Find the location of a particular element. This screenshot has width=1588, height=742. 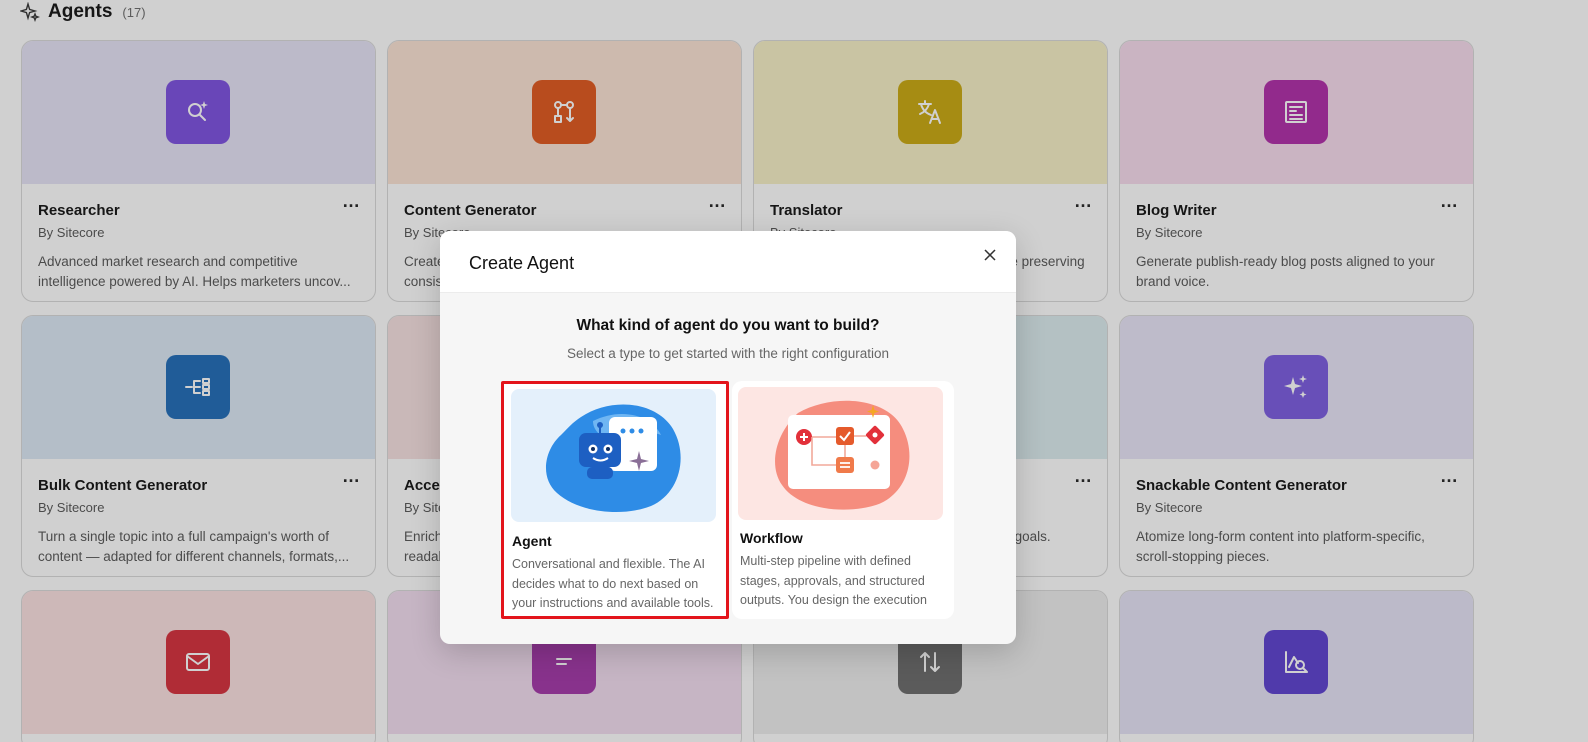

close-button is located at coordinates (990, 255).